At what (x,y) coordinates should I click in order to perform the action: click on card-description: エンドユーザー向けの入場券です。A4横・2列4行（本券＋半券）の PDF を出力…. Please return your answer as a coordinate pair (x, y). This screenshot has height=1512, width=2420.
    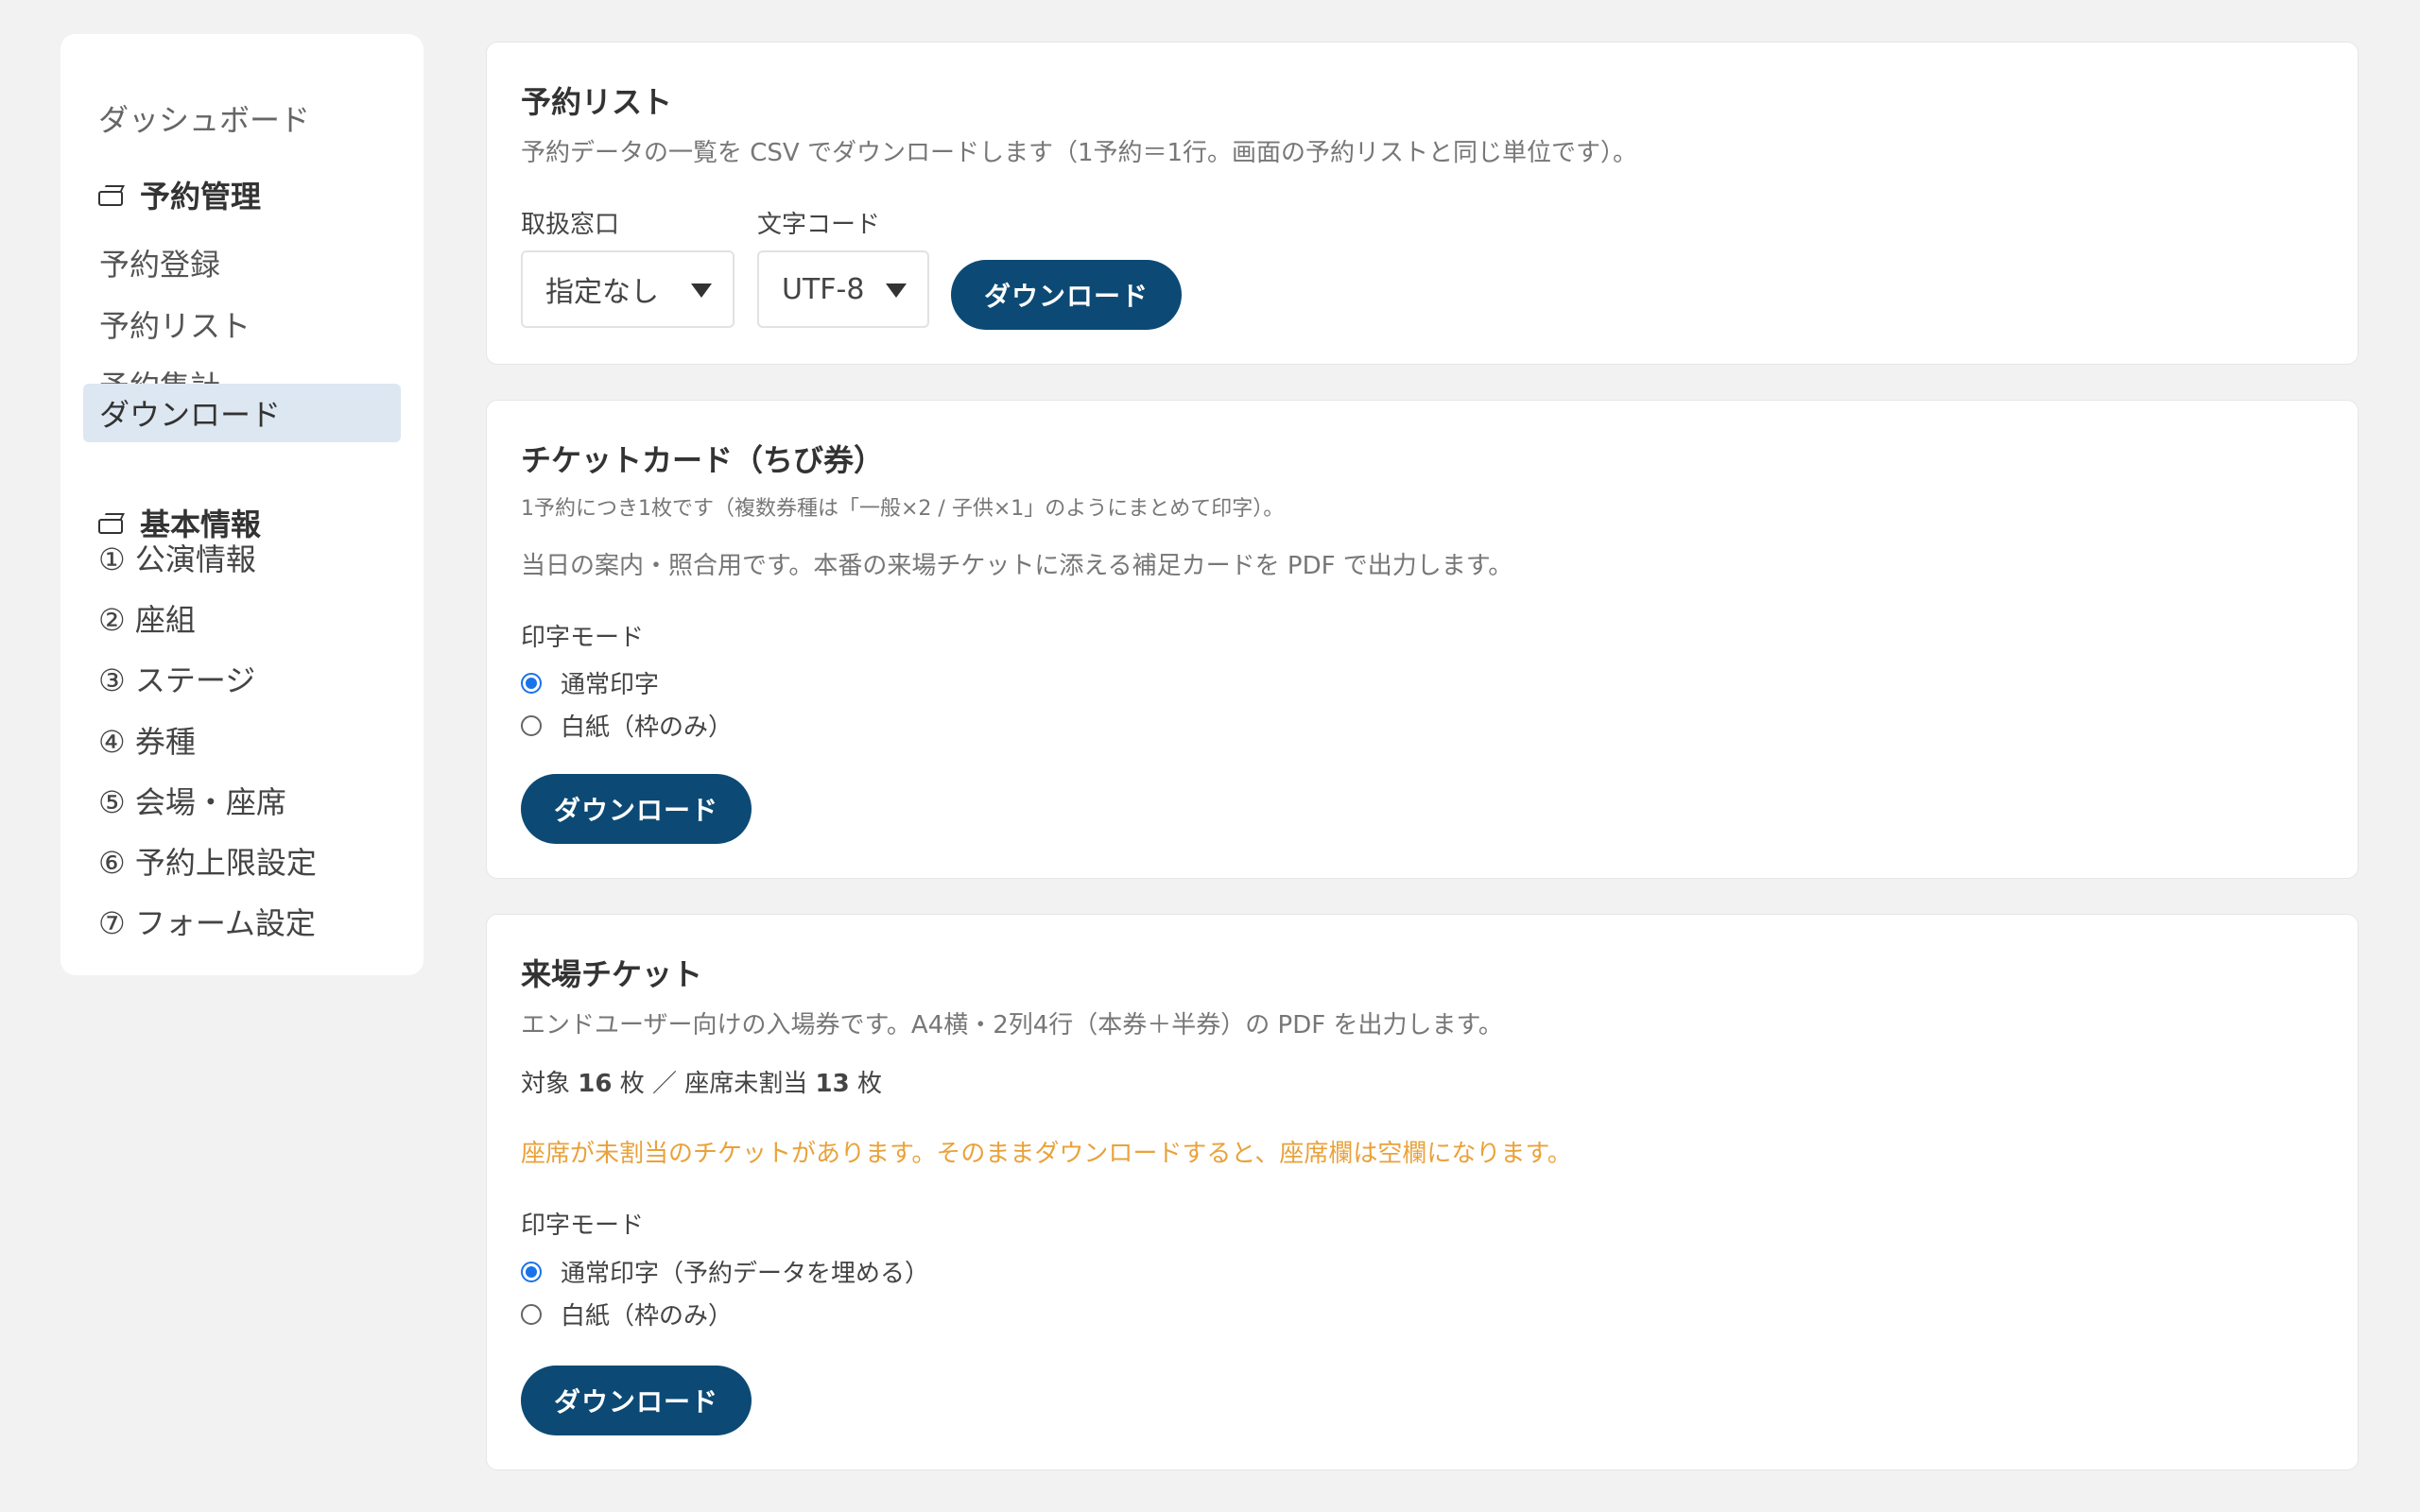
    Looking at the image, I should click on (1012, 1025).